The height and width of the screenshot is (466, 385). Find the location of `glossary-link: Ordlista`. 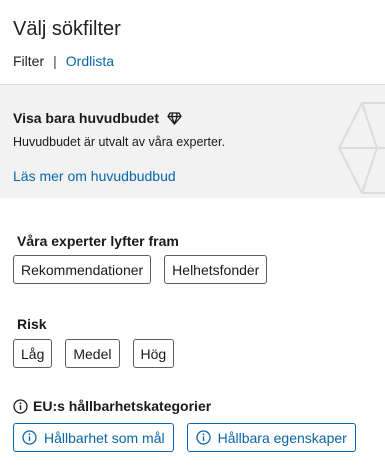

glossary-link: Ordlista is located at coordinates (90, 61).